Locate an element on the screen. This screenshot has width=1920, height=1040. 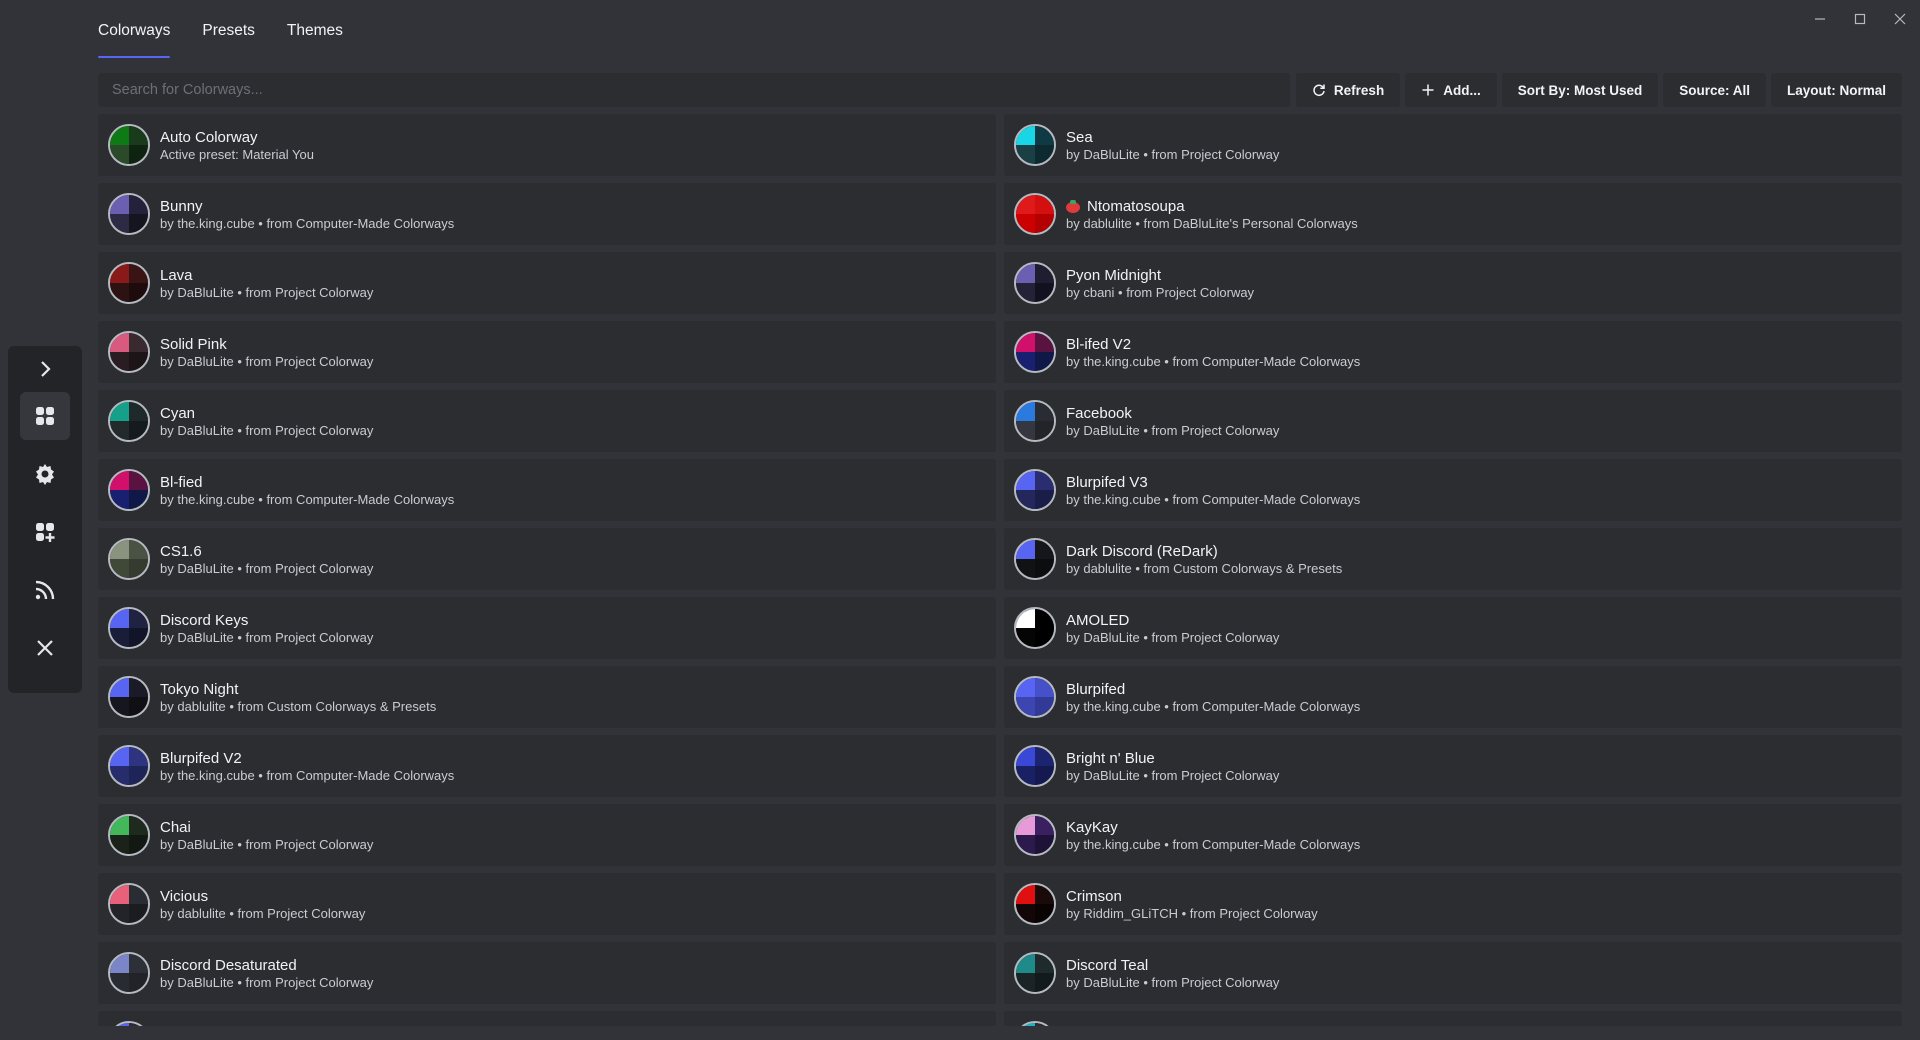
source-button: Source: All is located at coordinates (1714, 90).